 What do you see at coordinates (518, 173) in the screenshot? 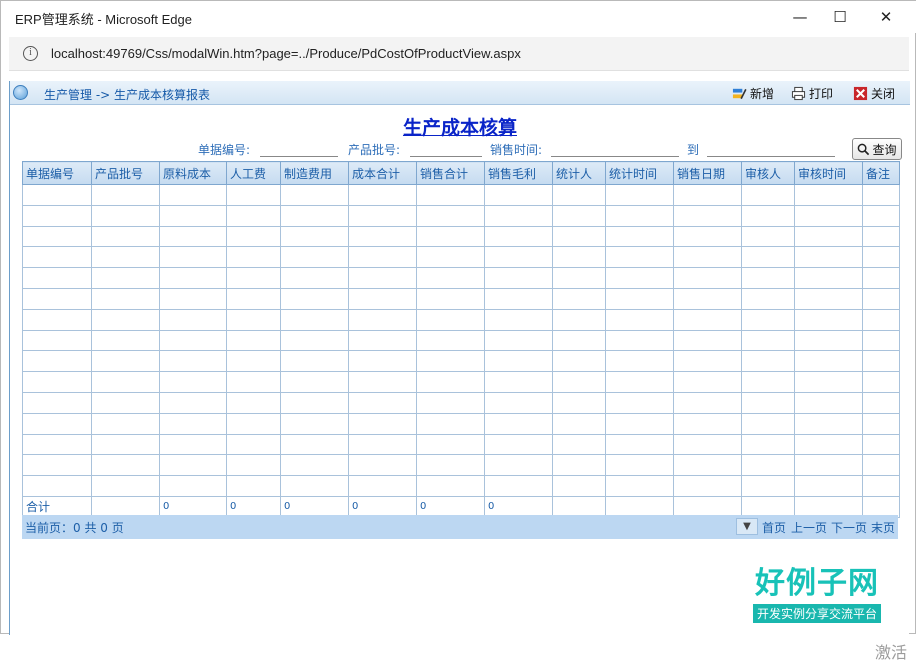
I see `column-header: 销售毛利` at bounding box center [518, 173].